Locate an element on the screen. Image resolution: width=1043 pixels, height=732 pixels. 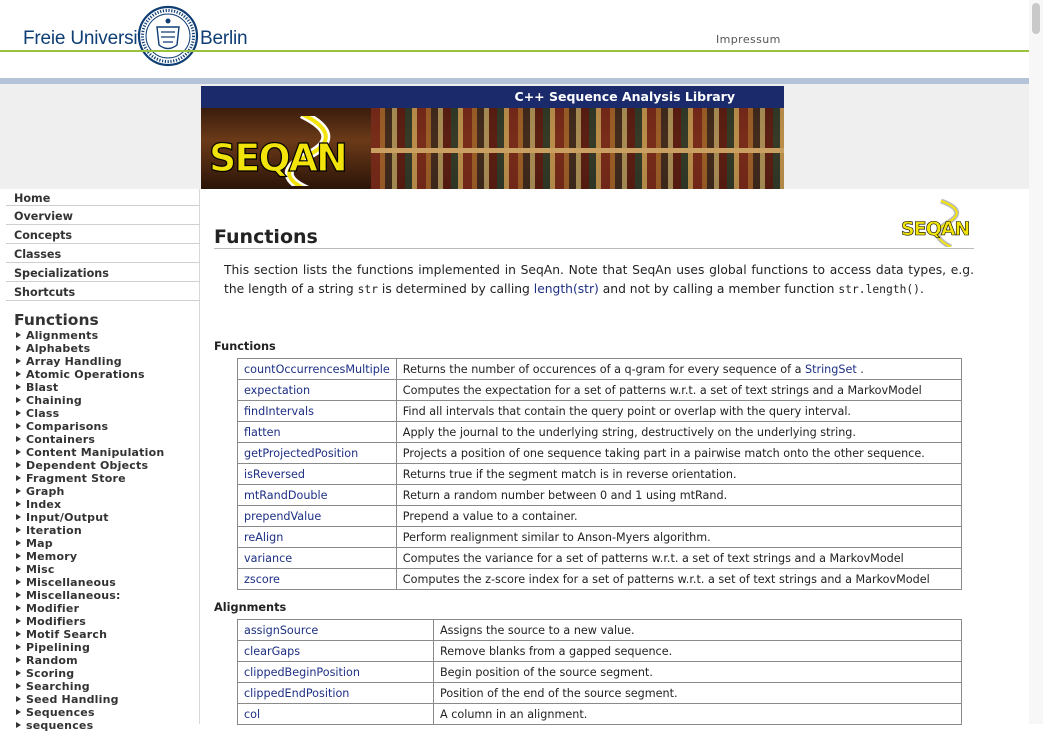
seqan-logo: SEQAN is located at coordinates (292, 151).